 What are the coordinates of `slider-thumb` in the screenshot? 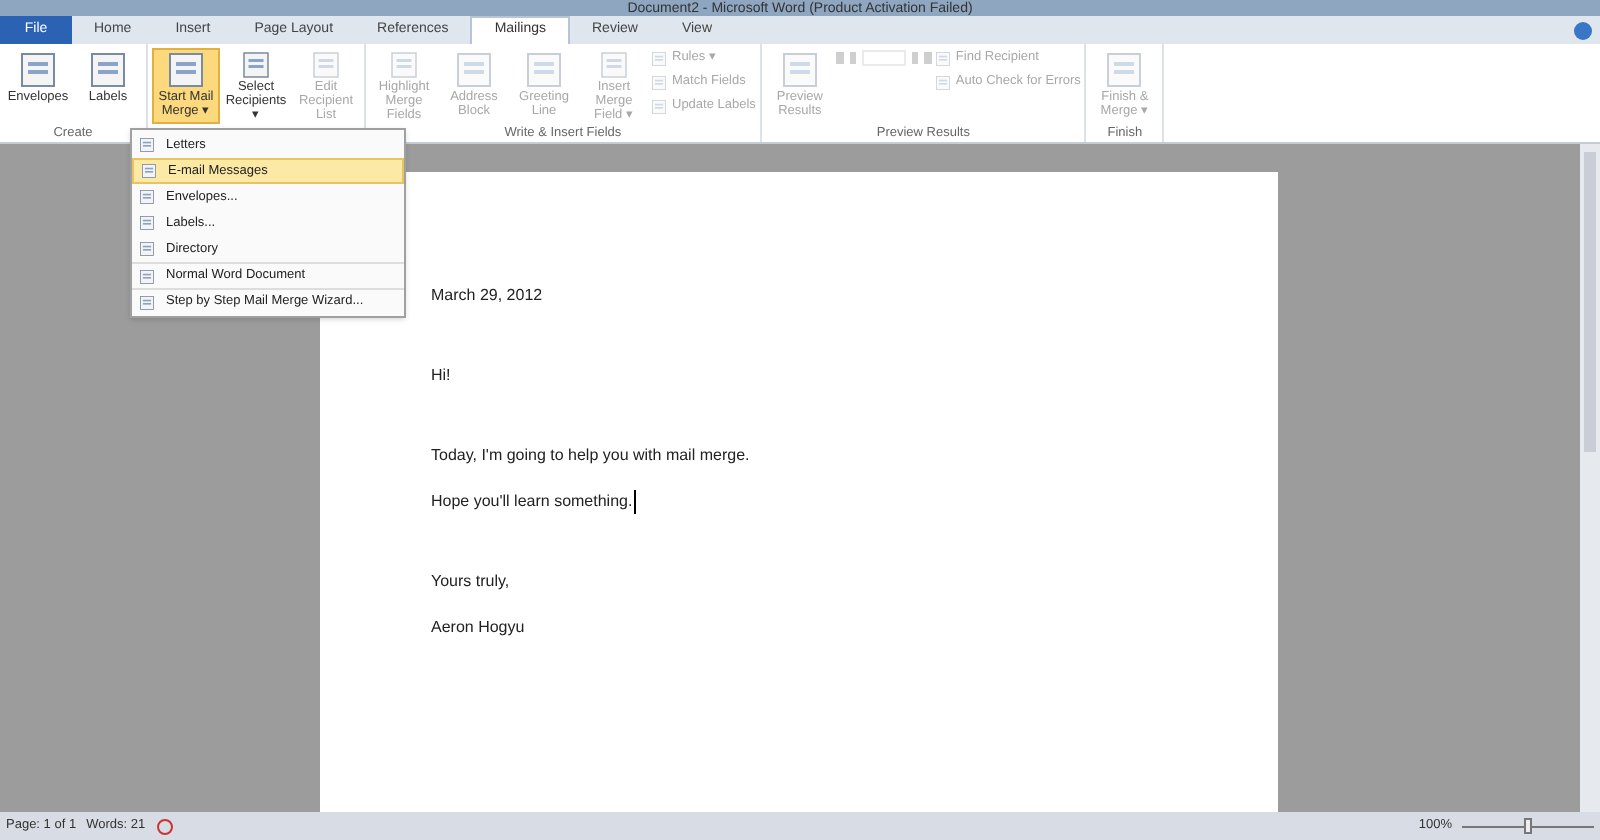 It's located at (1528, 826).